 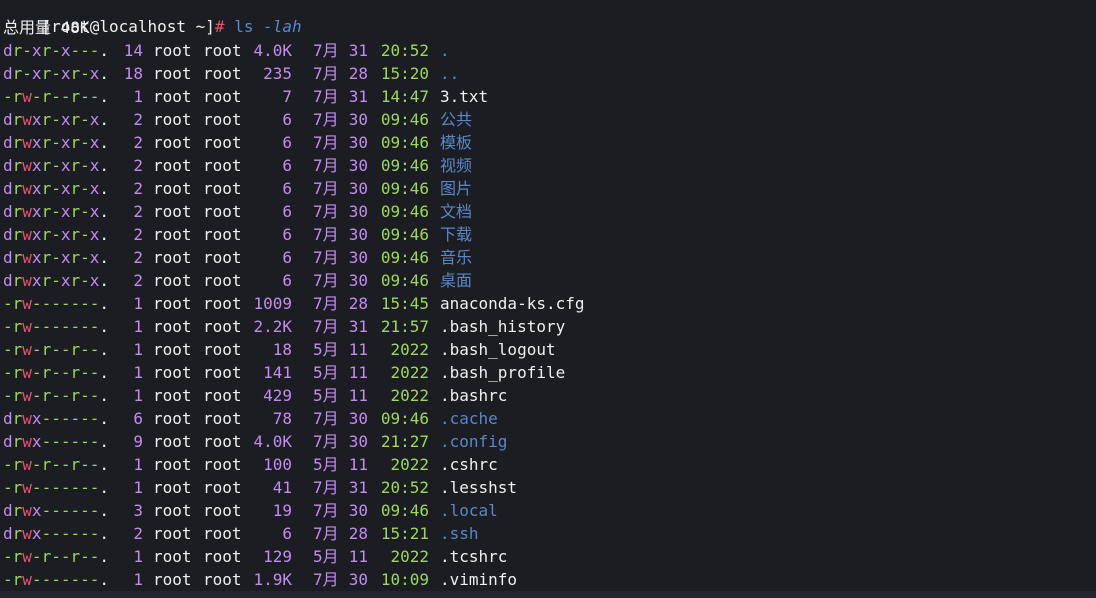 What do you see at coordinates (548, 50) in the screenshot?
I see `file-row: dr-xr-x---. 14 root root 4.0K 7月 31 20:52.` at bounding box center [548, 50].